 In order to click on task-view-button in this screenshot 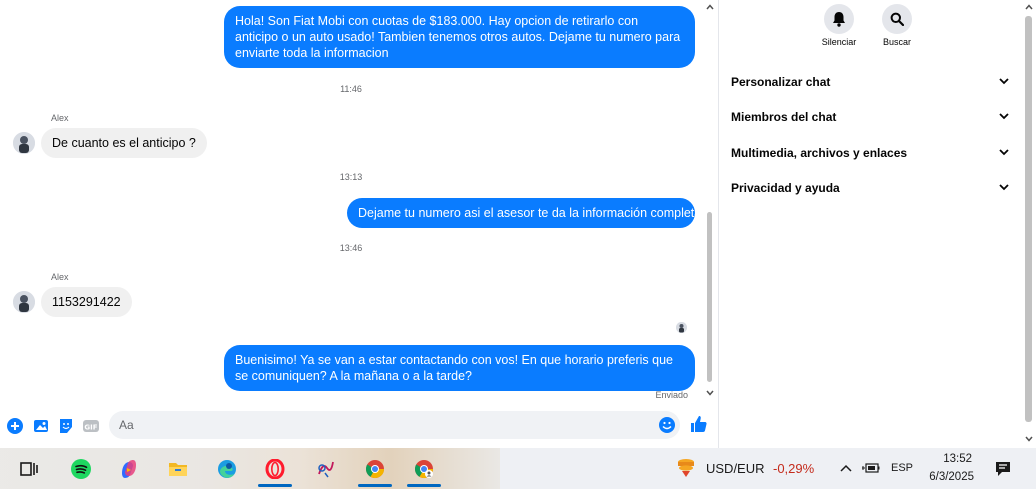, I will do `click(29, 469)`.